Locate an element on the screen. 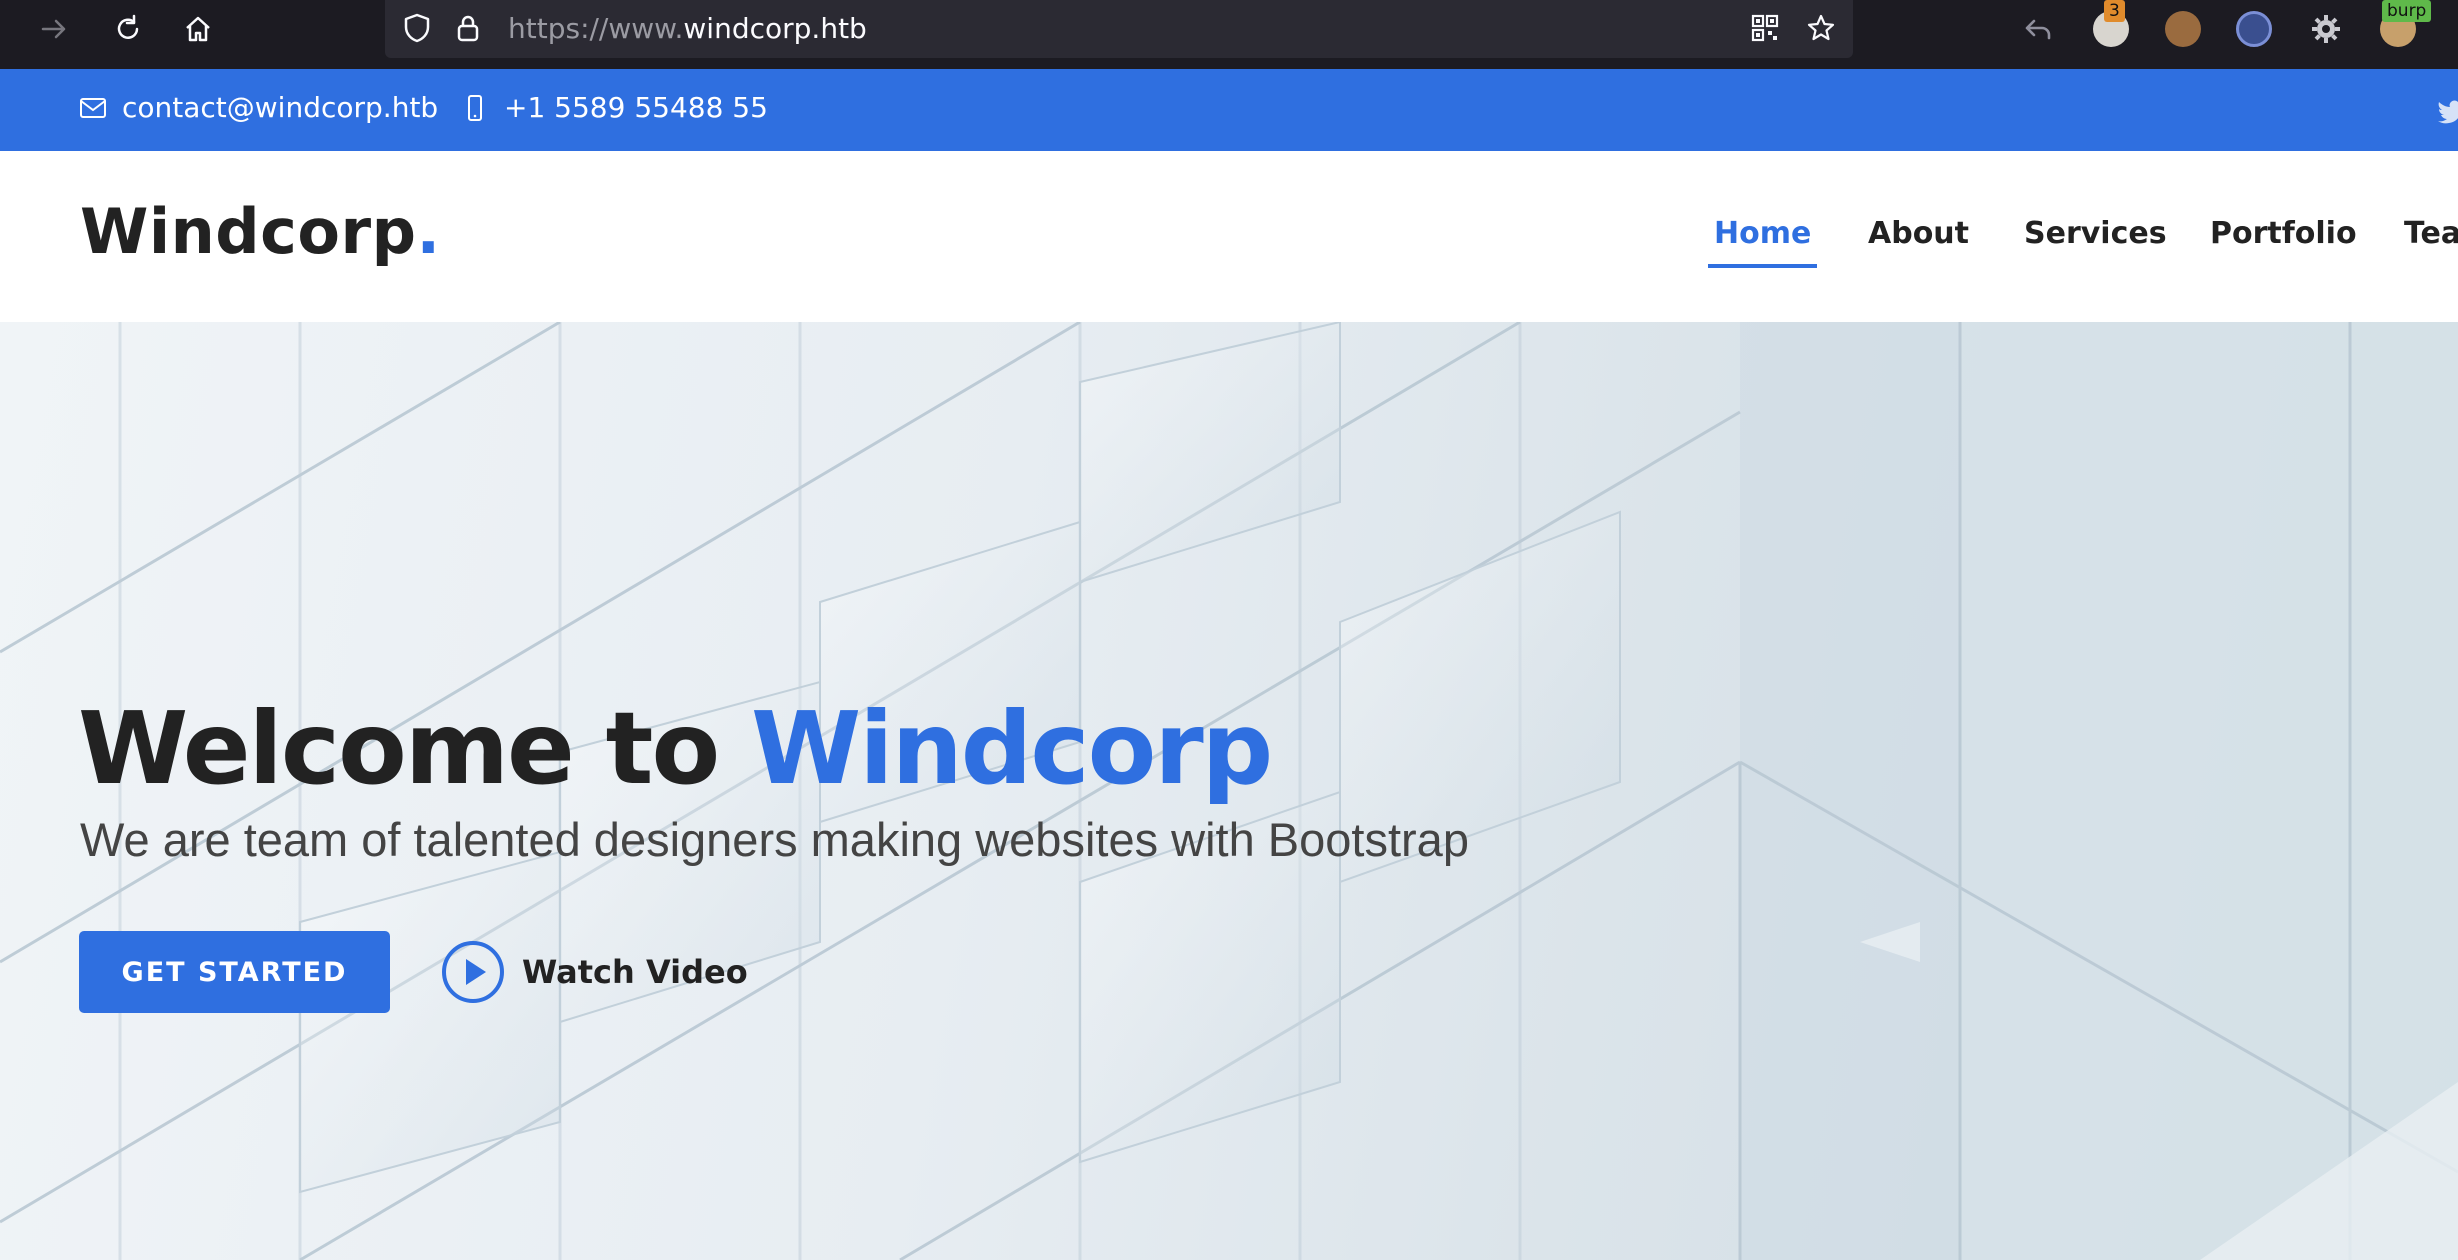 The width and height of the screenshot is (2458, 1260). contact-phone: +1 5589 55488 55 is located at coordinates (614, 107).